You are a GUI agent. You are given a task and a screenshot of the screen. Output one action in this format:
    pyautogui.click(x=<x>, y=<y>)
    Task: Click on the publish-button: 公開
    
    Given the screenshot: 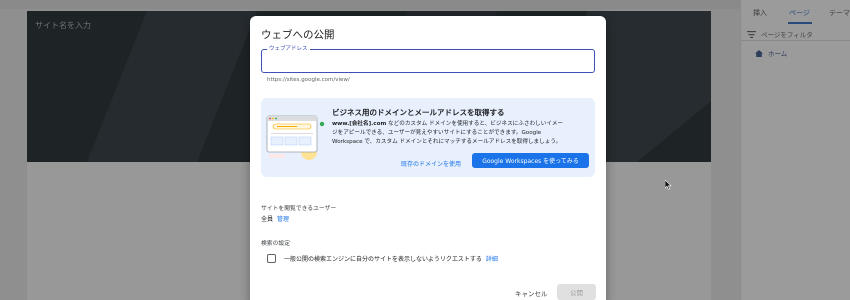 What is the action you would take?
    pyautogui.click(x=576, y=292)
    